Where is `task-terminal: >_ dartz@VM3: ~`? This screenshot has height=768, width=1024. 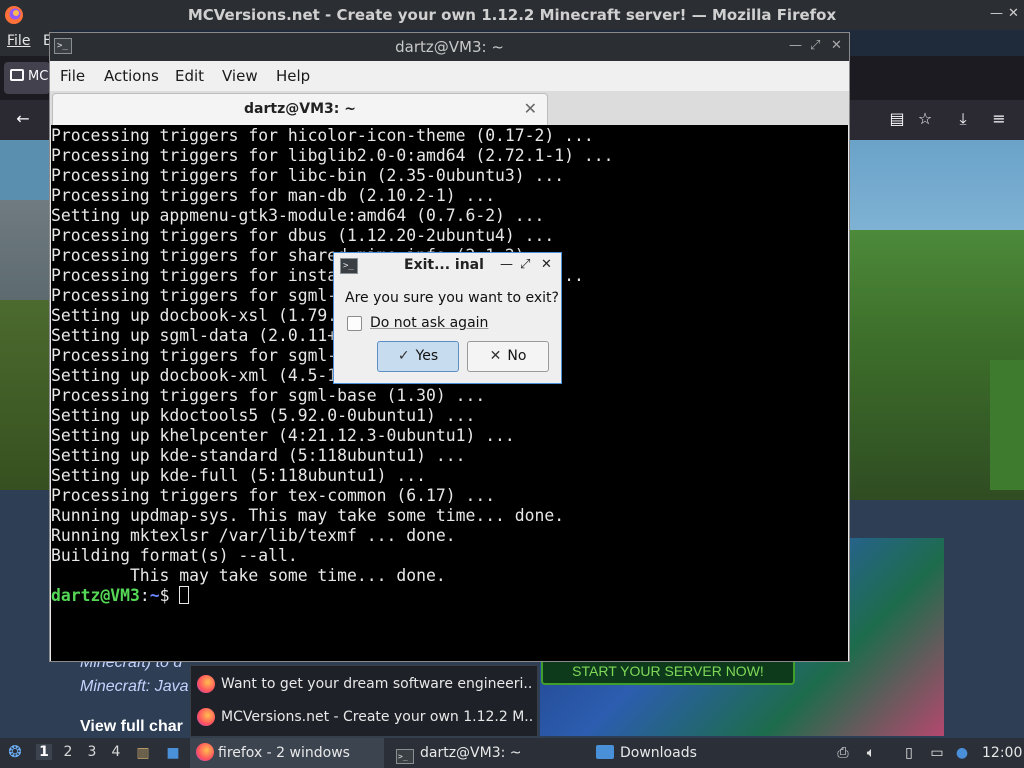 task-terminal: >_ dartz@VM3: ~ is located at coordinates (487, 753).